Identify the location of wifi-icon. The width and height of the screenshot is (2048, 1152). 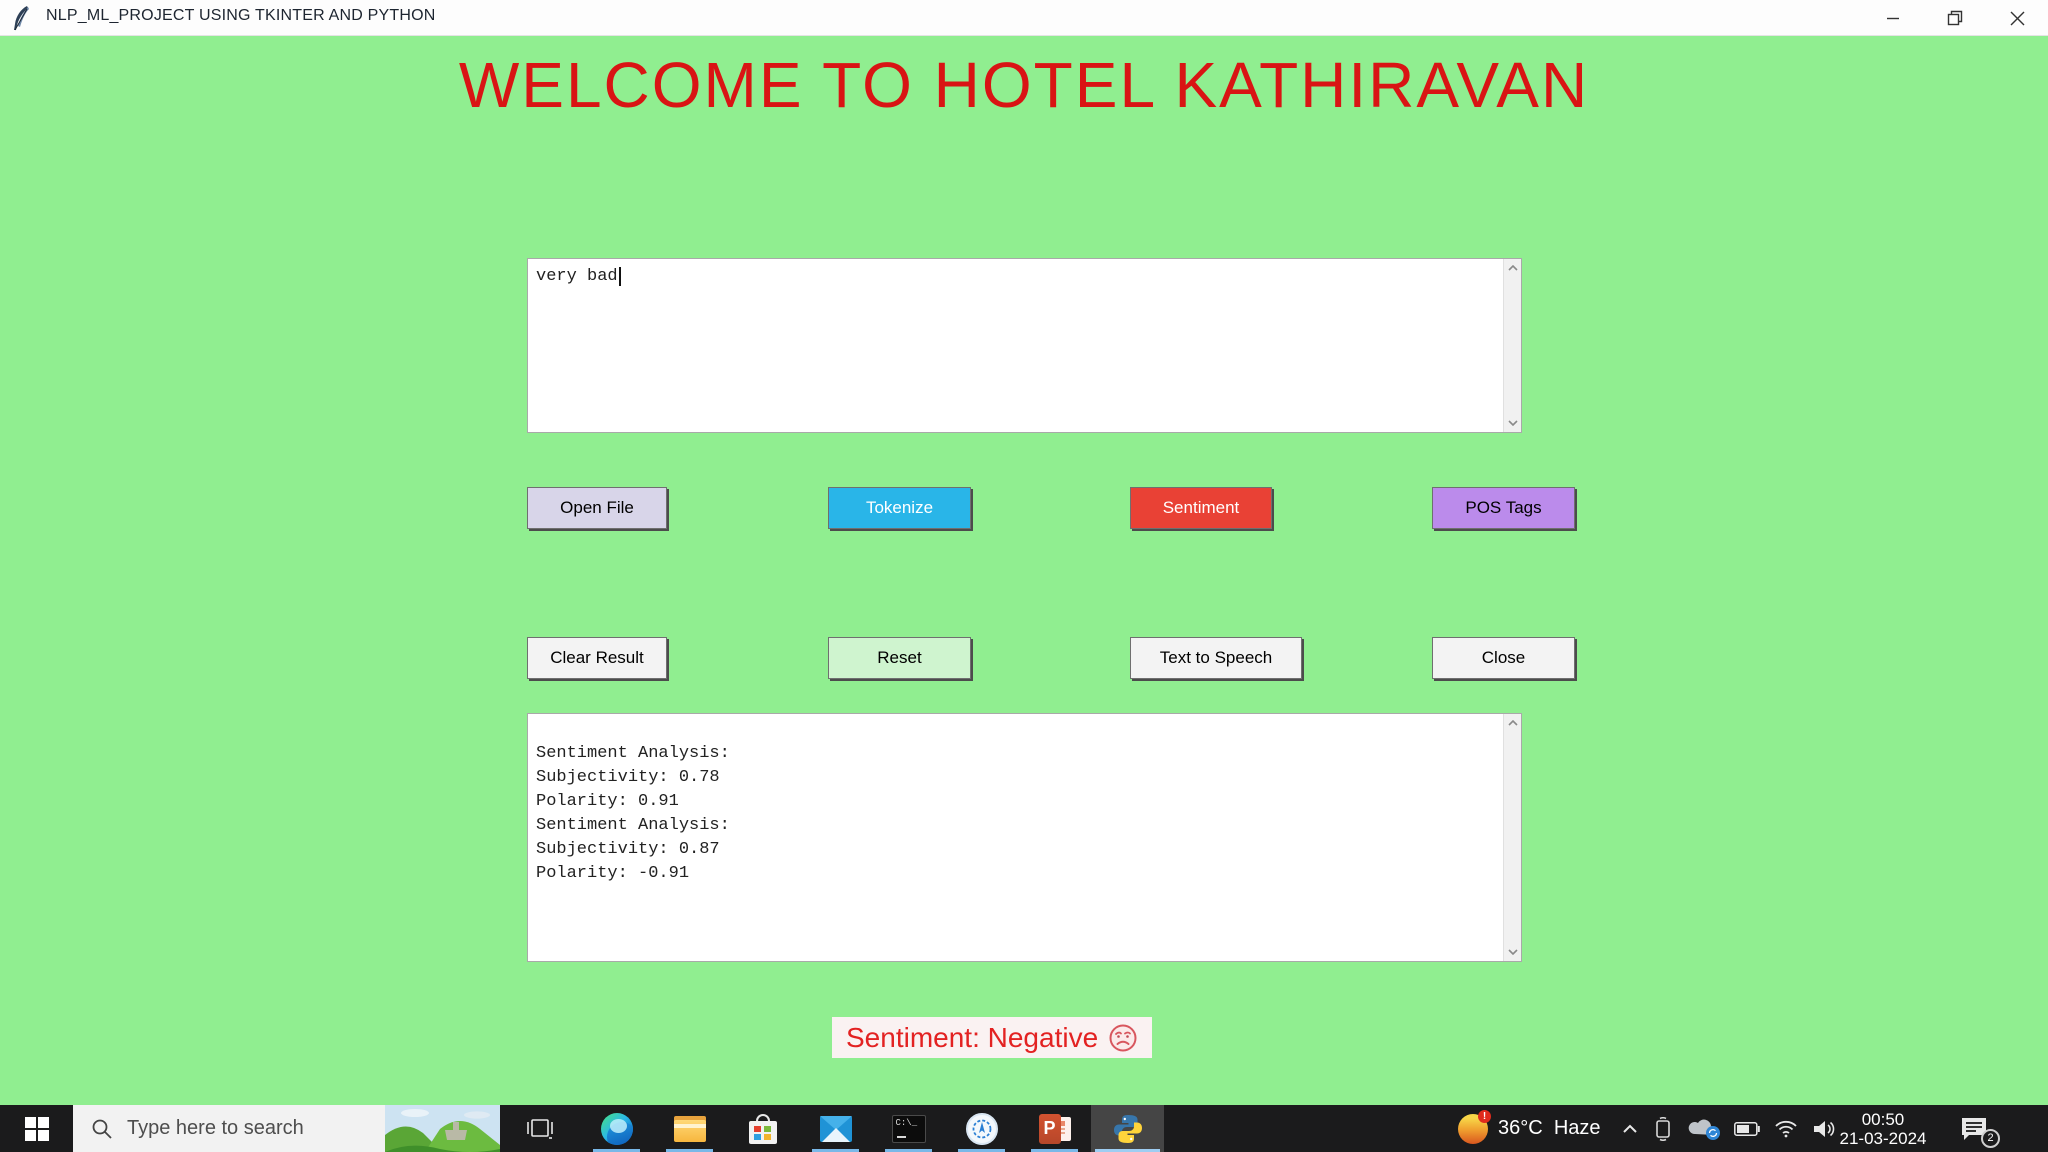
(1786, 1129).